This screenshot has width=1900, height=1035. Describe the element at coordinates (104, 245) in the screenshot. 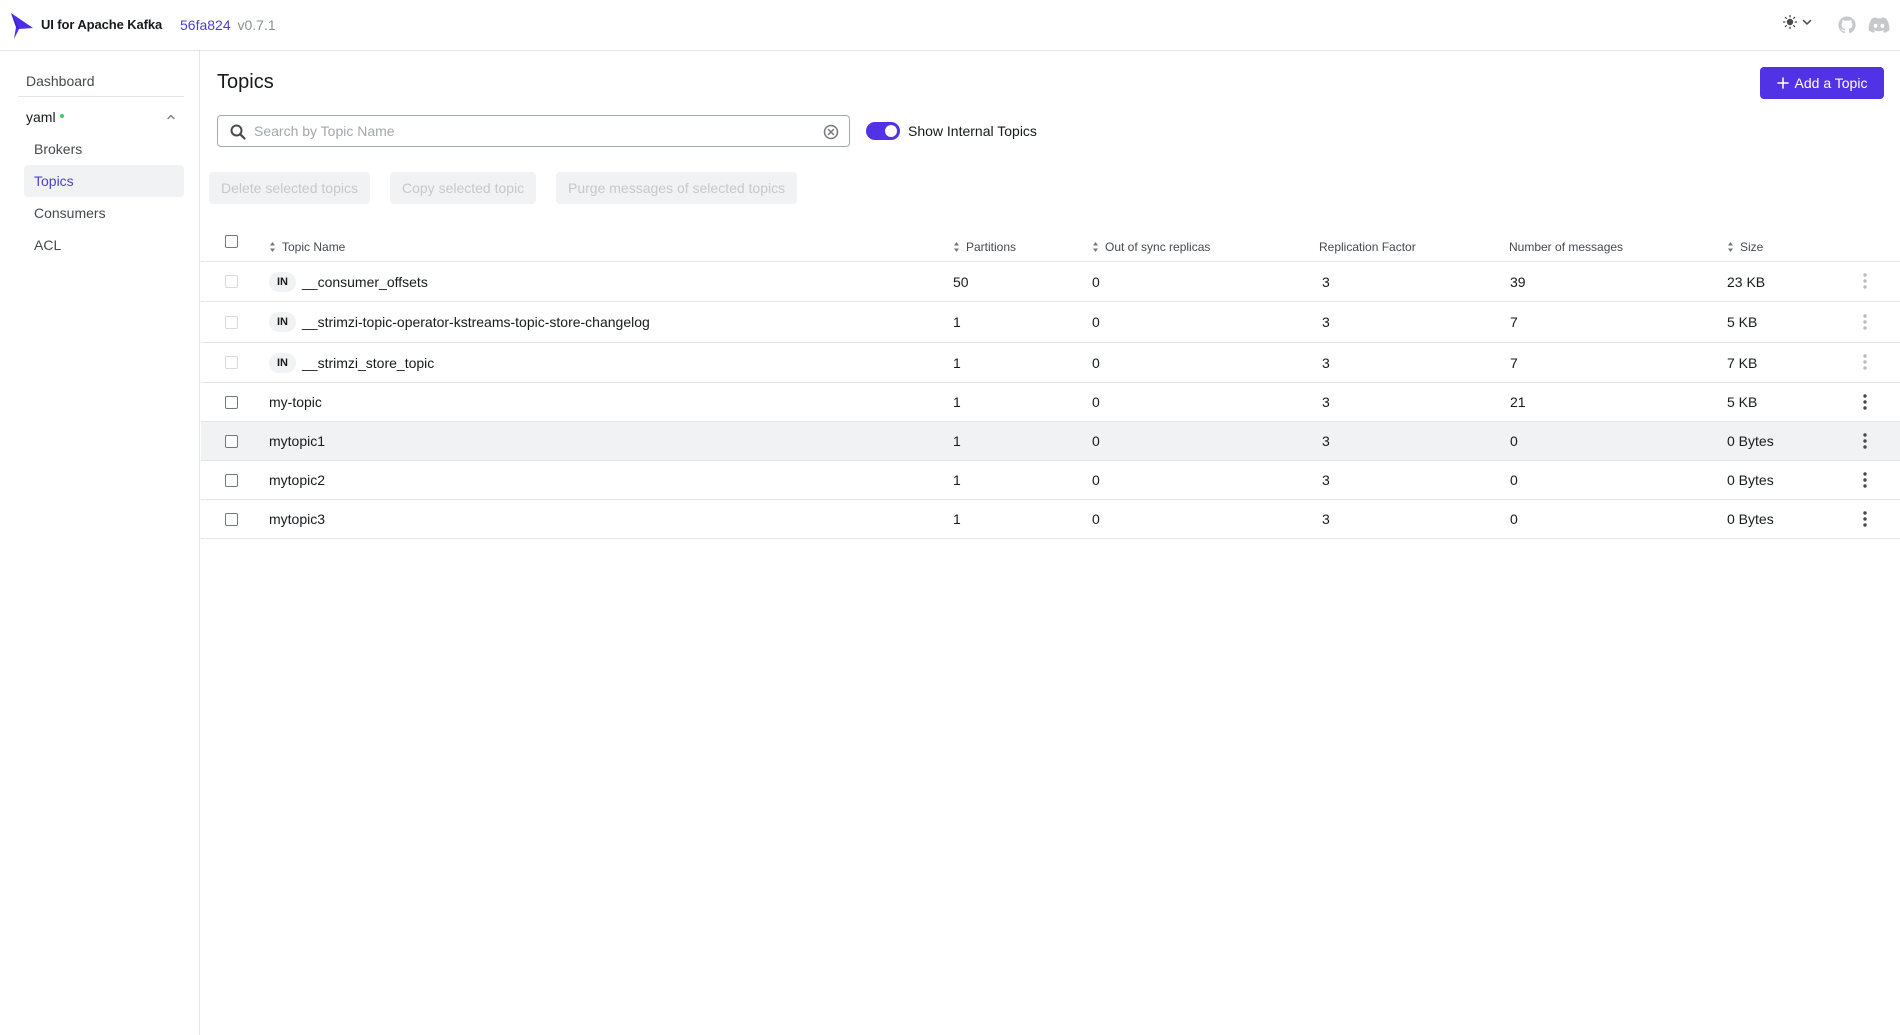

I see `sidebar-item-acl: ACL` at that location.